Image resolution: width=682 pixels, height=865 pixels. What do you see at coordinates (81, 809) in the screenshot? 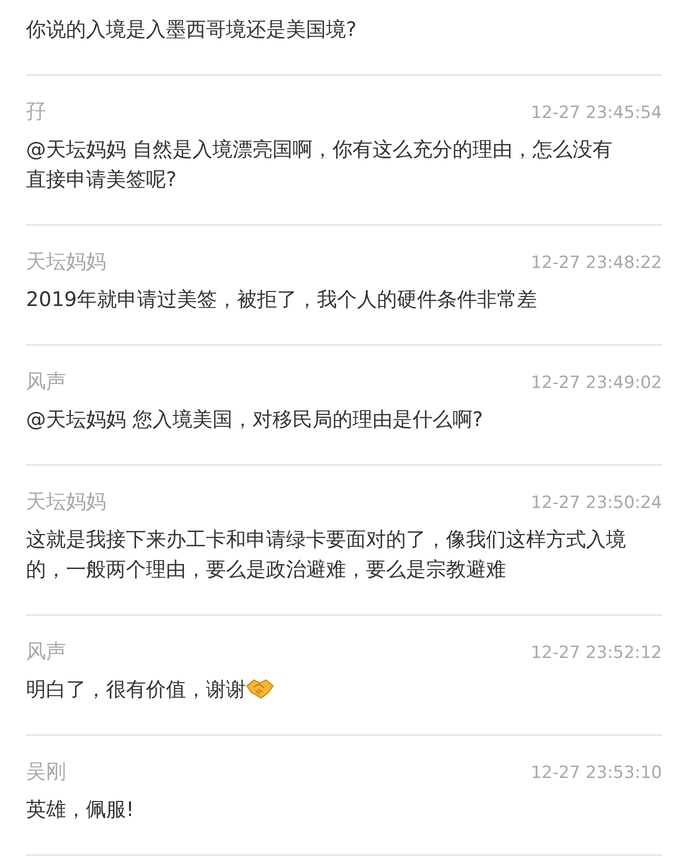
I see `comment-text: 英雄，佩服!` at bounding box center [81, 809].